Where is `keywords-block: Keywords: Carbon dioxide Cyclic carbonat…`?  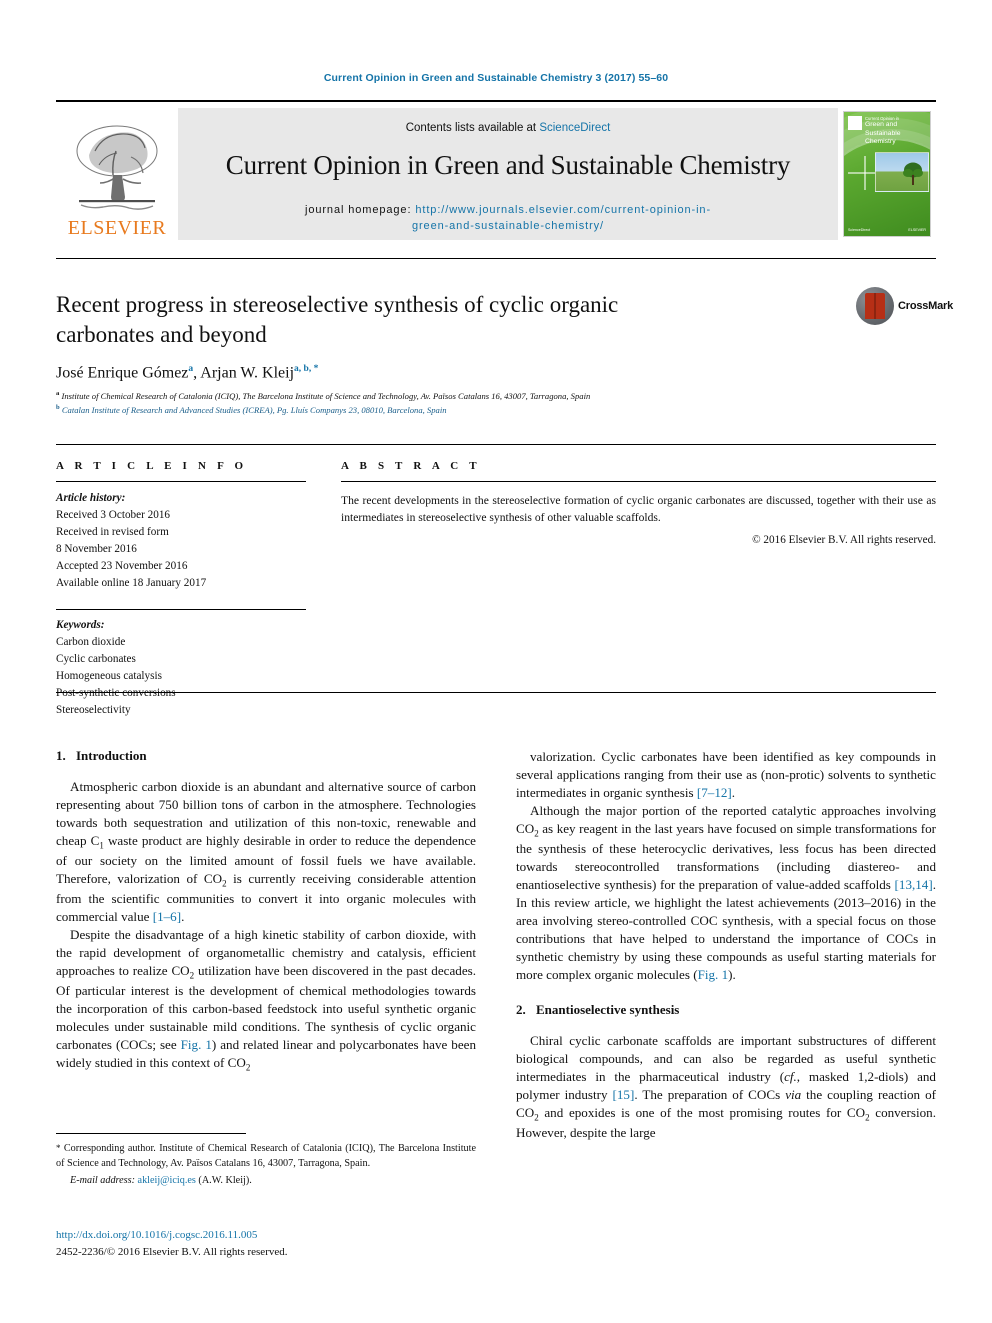
keywords-block: Keywords: Carbon dioxide Cyclic carbonat… is located at coordinates (181, 668).